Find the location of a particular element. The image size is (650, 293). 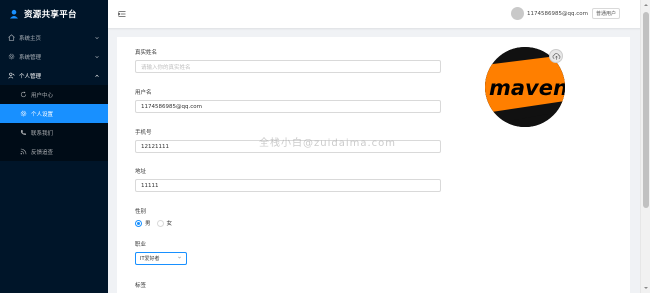

real-name-label: 真实姓名 is located at coordinates (146, 53).